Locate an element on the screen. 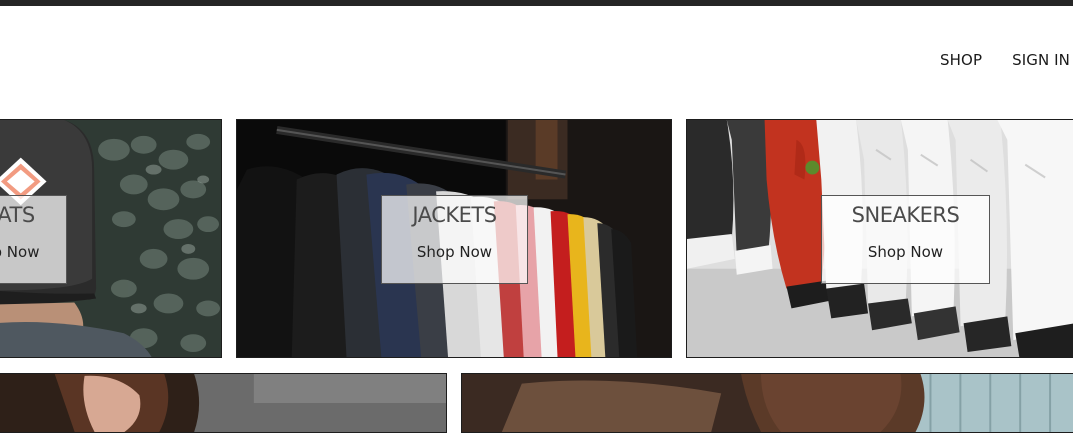 The image size is (1073, 433). sneakers-label-box: SNEAKERS Shop Now is located at coordinates (905, 239).